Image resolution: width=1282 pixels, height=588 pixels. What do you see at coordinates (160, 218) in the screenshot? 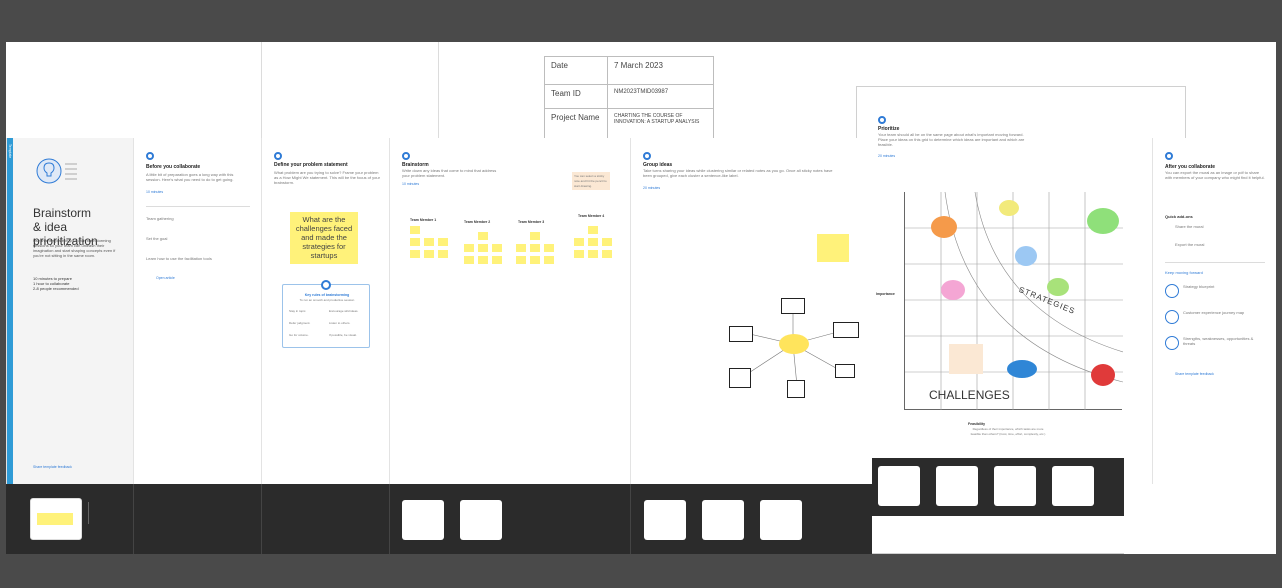
I see `step-a: Team gathering` at bounding box center [160, 218].